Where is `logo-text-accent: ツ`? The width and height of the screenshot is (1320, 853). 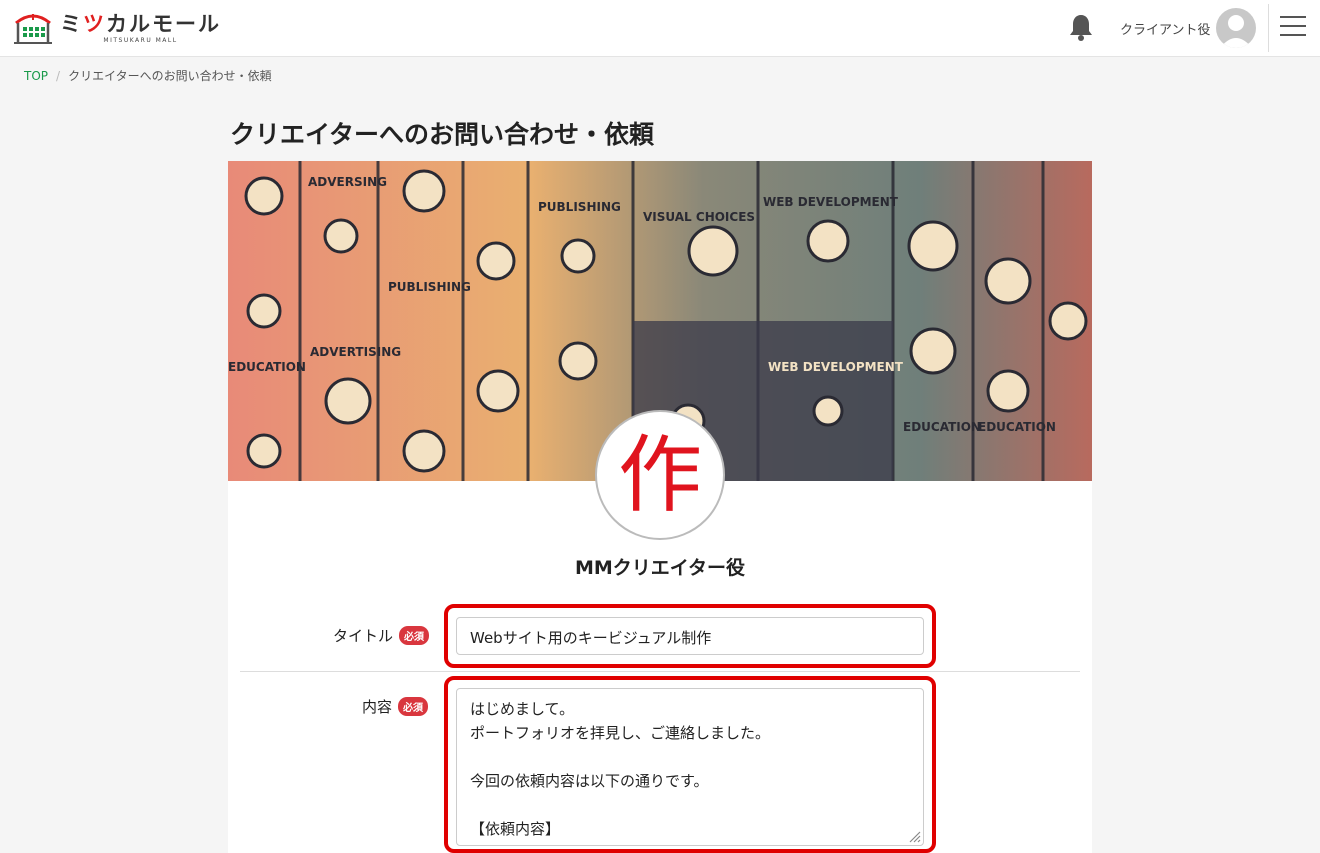
logo-text-accent: ツ is located at coordinates (94, 24).